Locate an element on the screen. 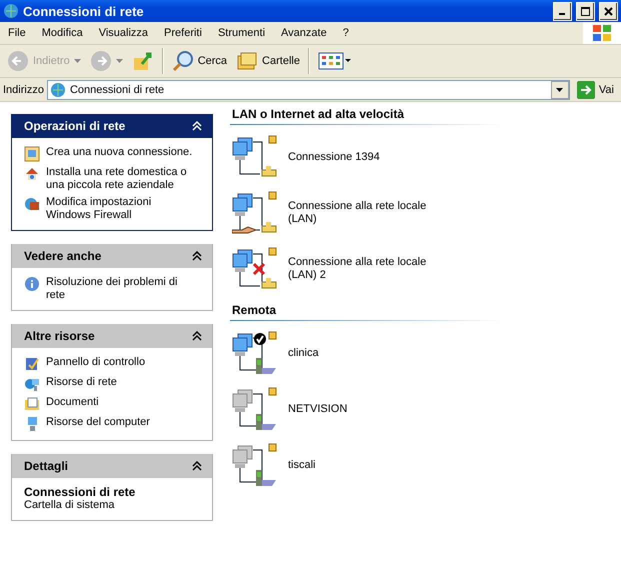 This screenshot has width=621, height=582. close-icon is located at coordinates (608, 11).